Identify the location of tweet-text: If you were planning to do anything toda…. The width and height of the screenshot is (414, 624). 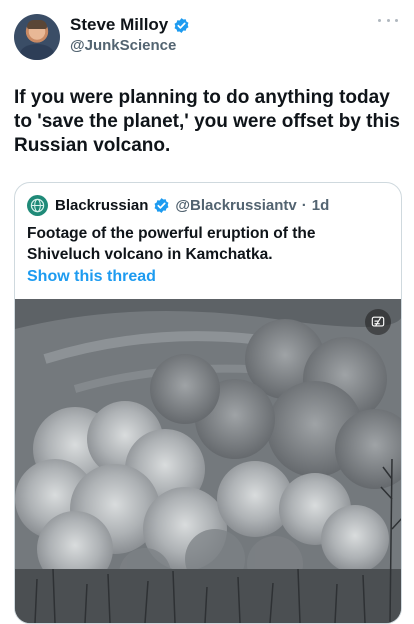
(207, 121).